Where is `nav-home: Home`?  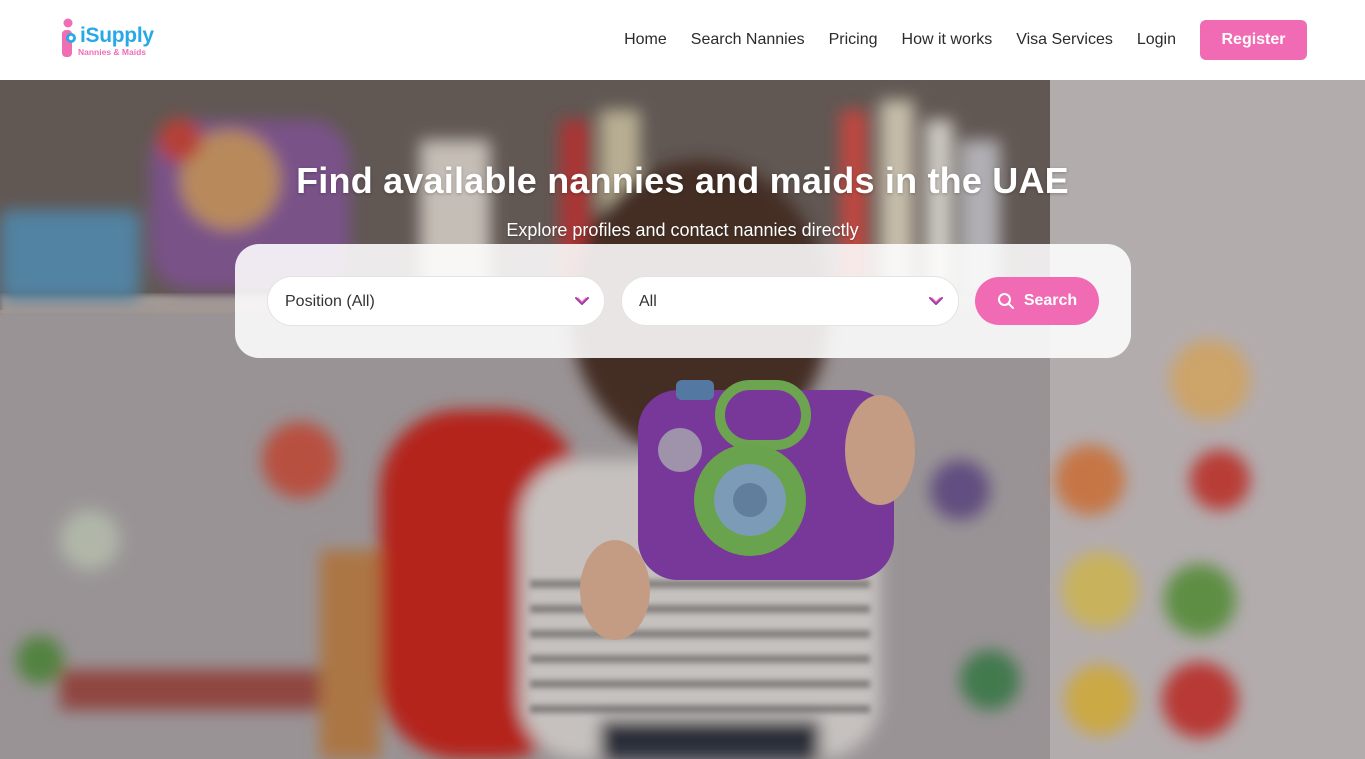 nav-home: Home is located at coordinates (645, 40).